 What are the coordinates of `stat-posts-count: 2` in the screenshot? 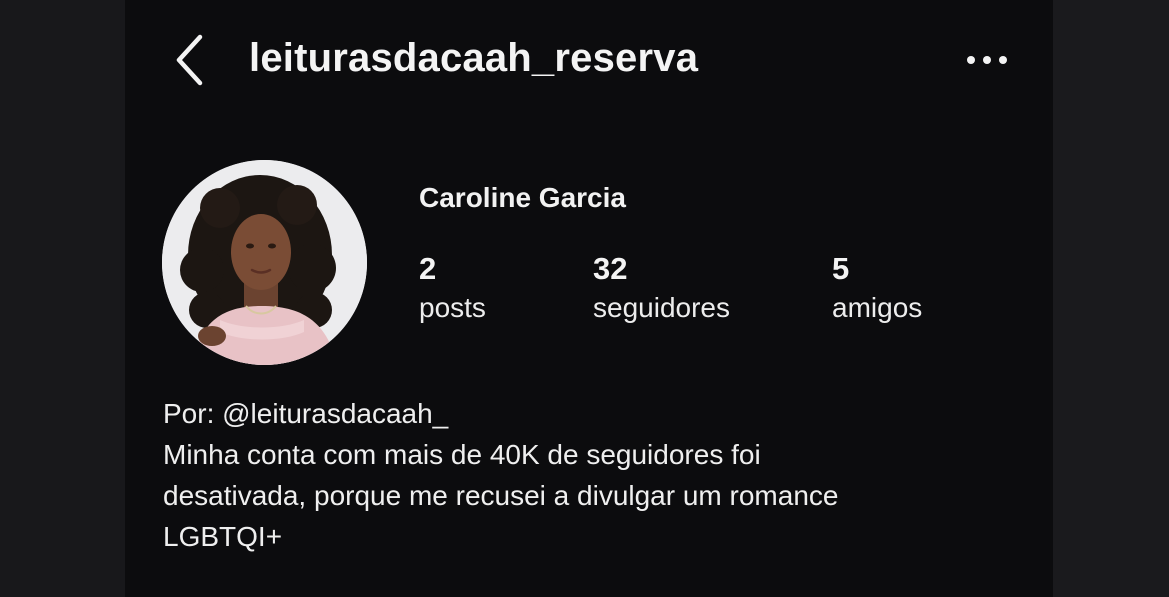 It's located at (428, 268).